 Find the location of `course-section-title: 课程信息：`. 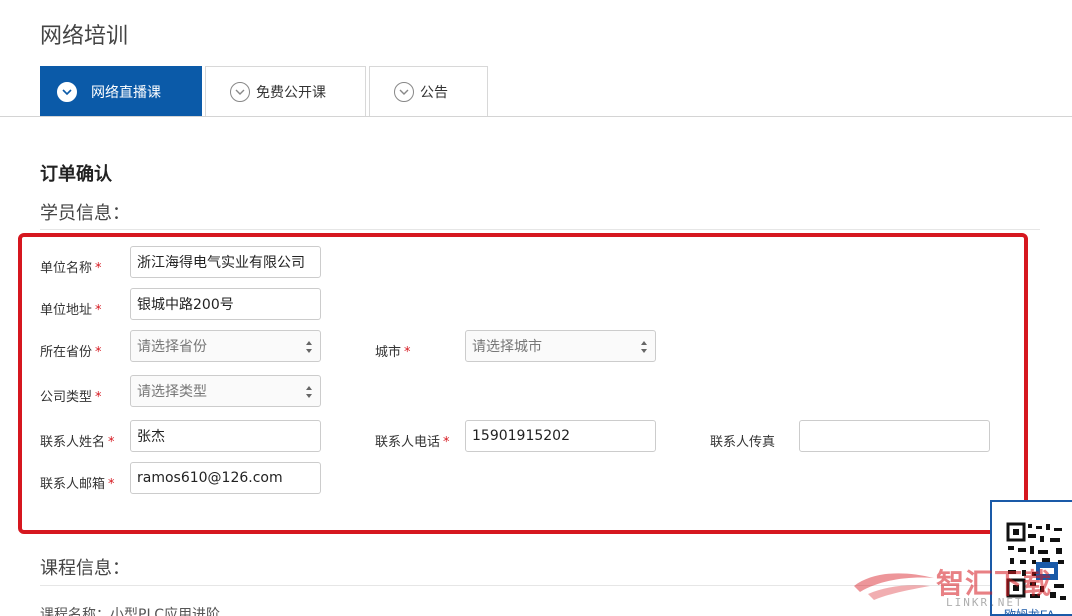

course-section-title: 课程信息： is located at coordinates (85, 568).